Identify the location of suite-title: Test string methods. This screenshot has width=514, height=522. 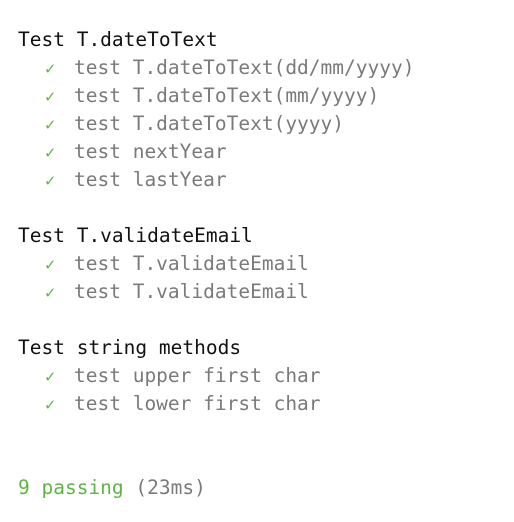
(130, 347).